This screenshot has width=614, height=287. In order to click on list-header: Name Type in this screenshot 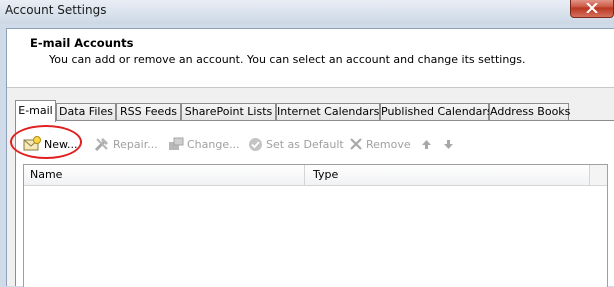, I will do `click(315, 175)`.